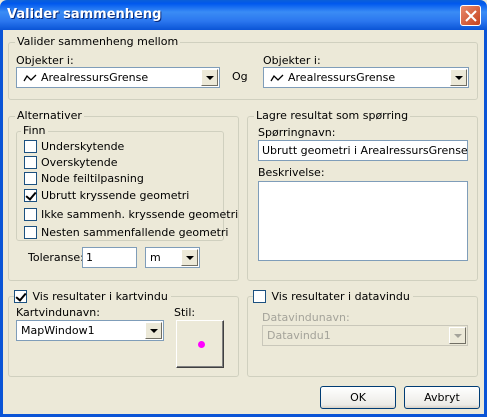  I want to click on save-result-title: Lagre resultat som spørring, so click(332, 115).